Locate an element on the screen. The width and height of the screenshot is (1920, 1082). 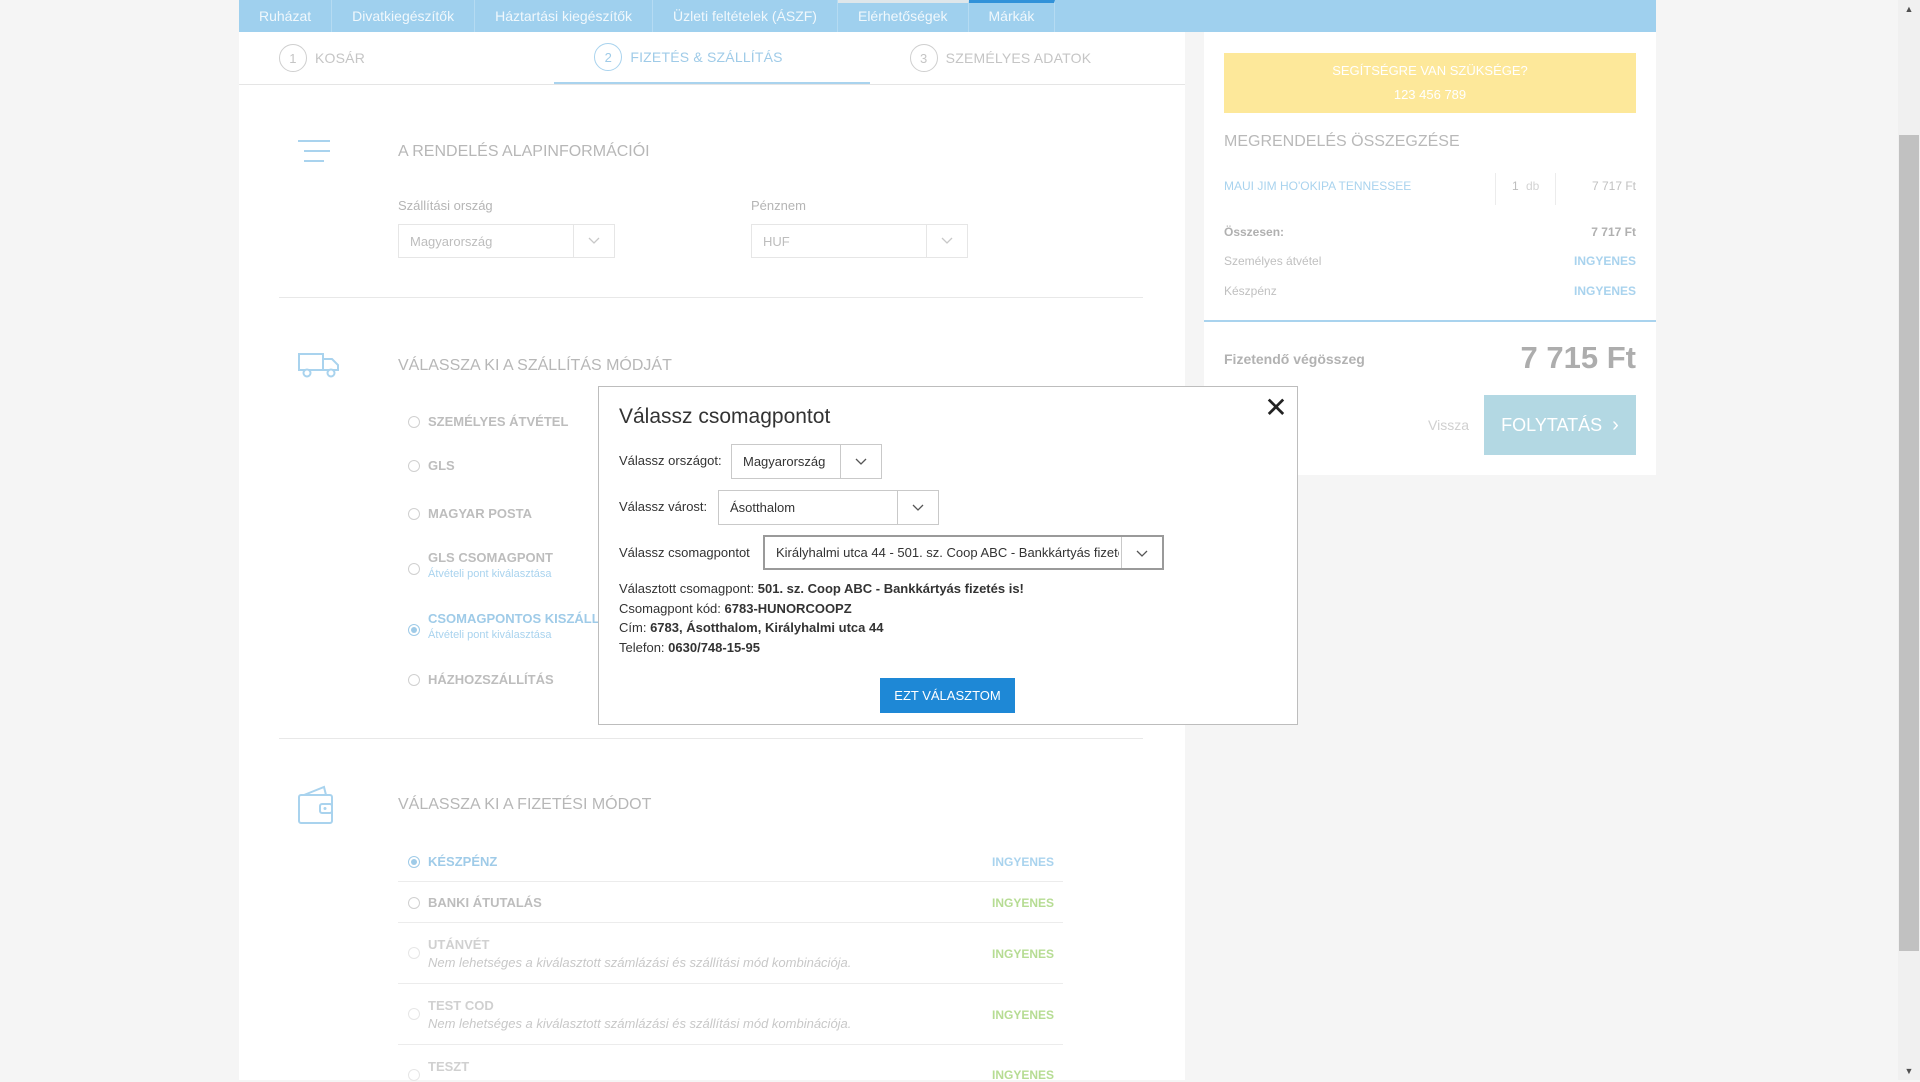
shipping-option-label: Csomagpontos kiszállít is located at coordinates (520, 618).